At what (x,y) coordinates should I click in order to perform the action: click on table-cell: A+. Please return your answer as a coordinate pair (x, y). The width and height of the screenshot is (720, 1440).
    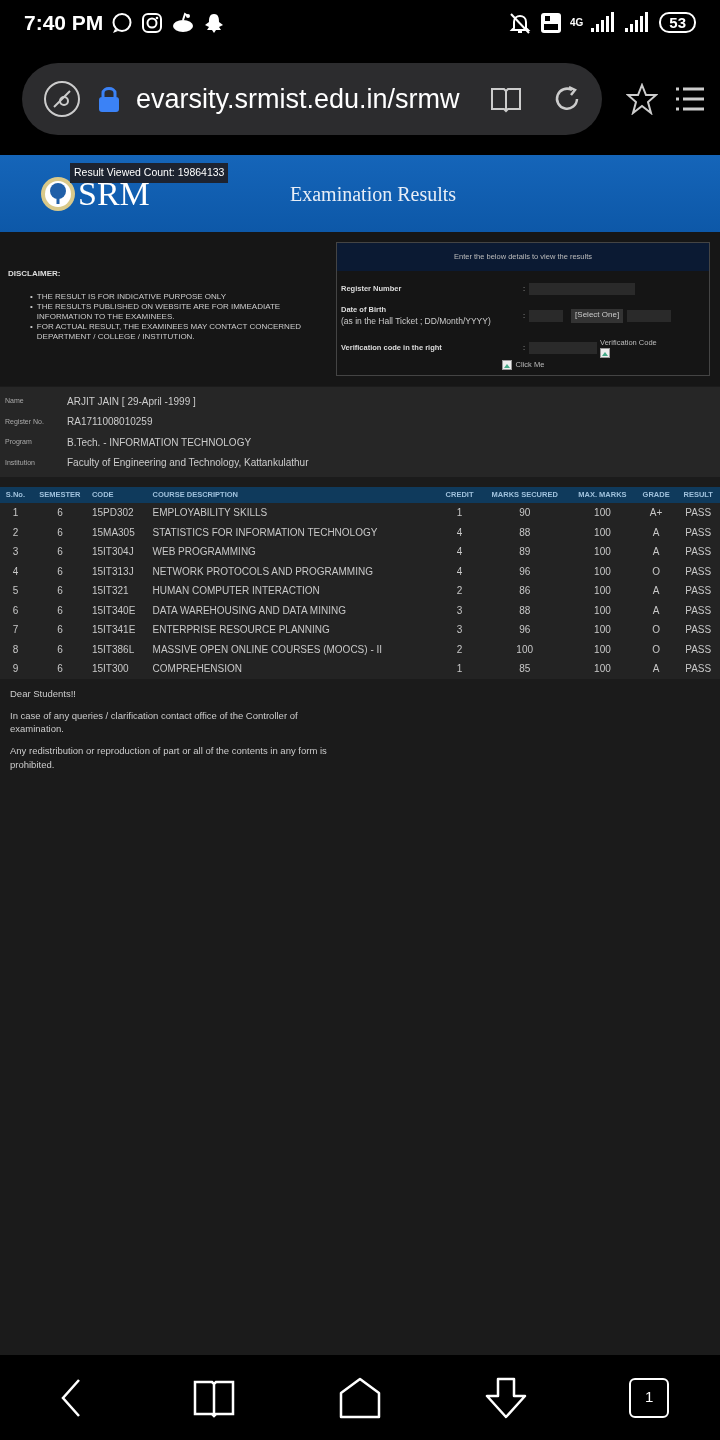
    Looking at the image, I should click on (656, 513).